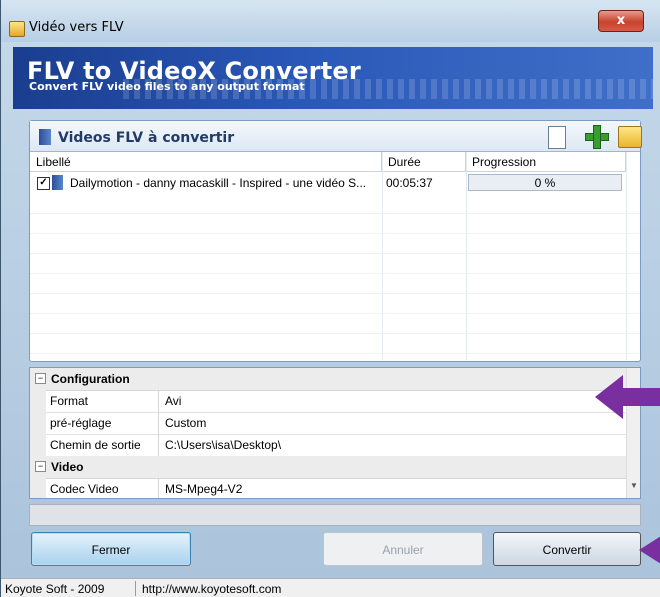  Describe the element at coordinates (545, 182) in the screenshot. I see `video-progress: 0 %` at that location.